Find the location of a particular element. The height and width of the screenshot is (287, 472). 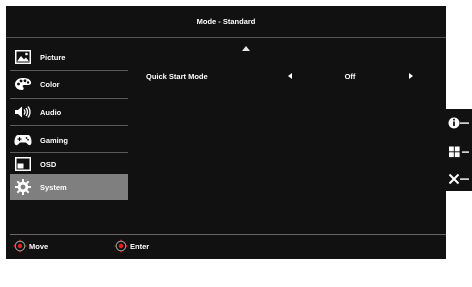

close-button is located at coordinates (460, 179).